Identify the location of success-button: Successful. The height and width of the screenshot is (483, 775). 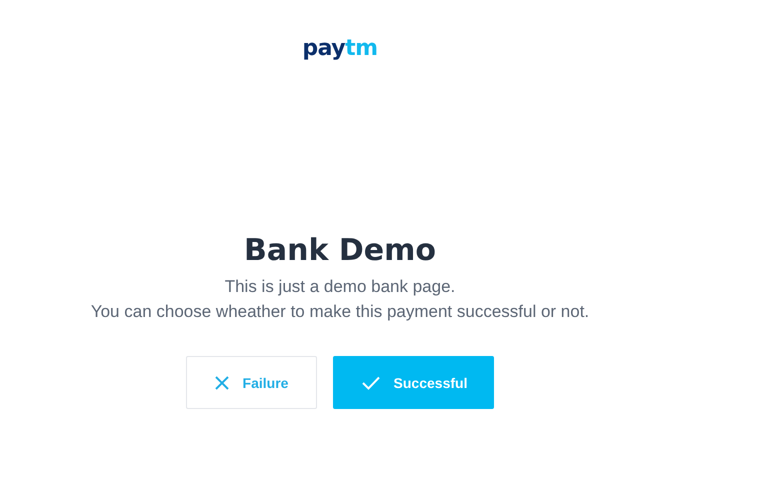
(413, 382).